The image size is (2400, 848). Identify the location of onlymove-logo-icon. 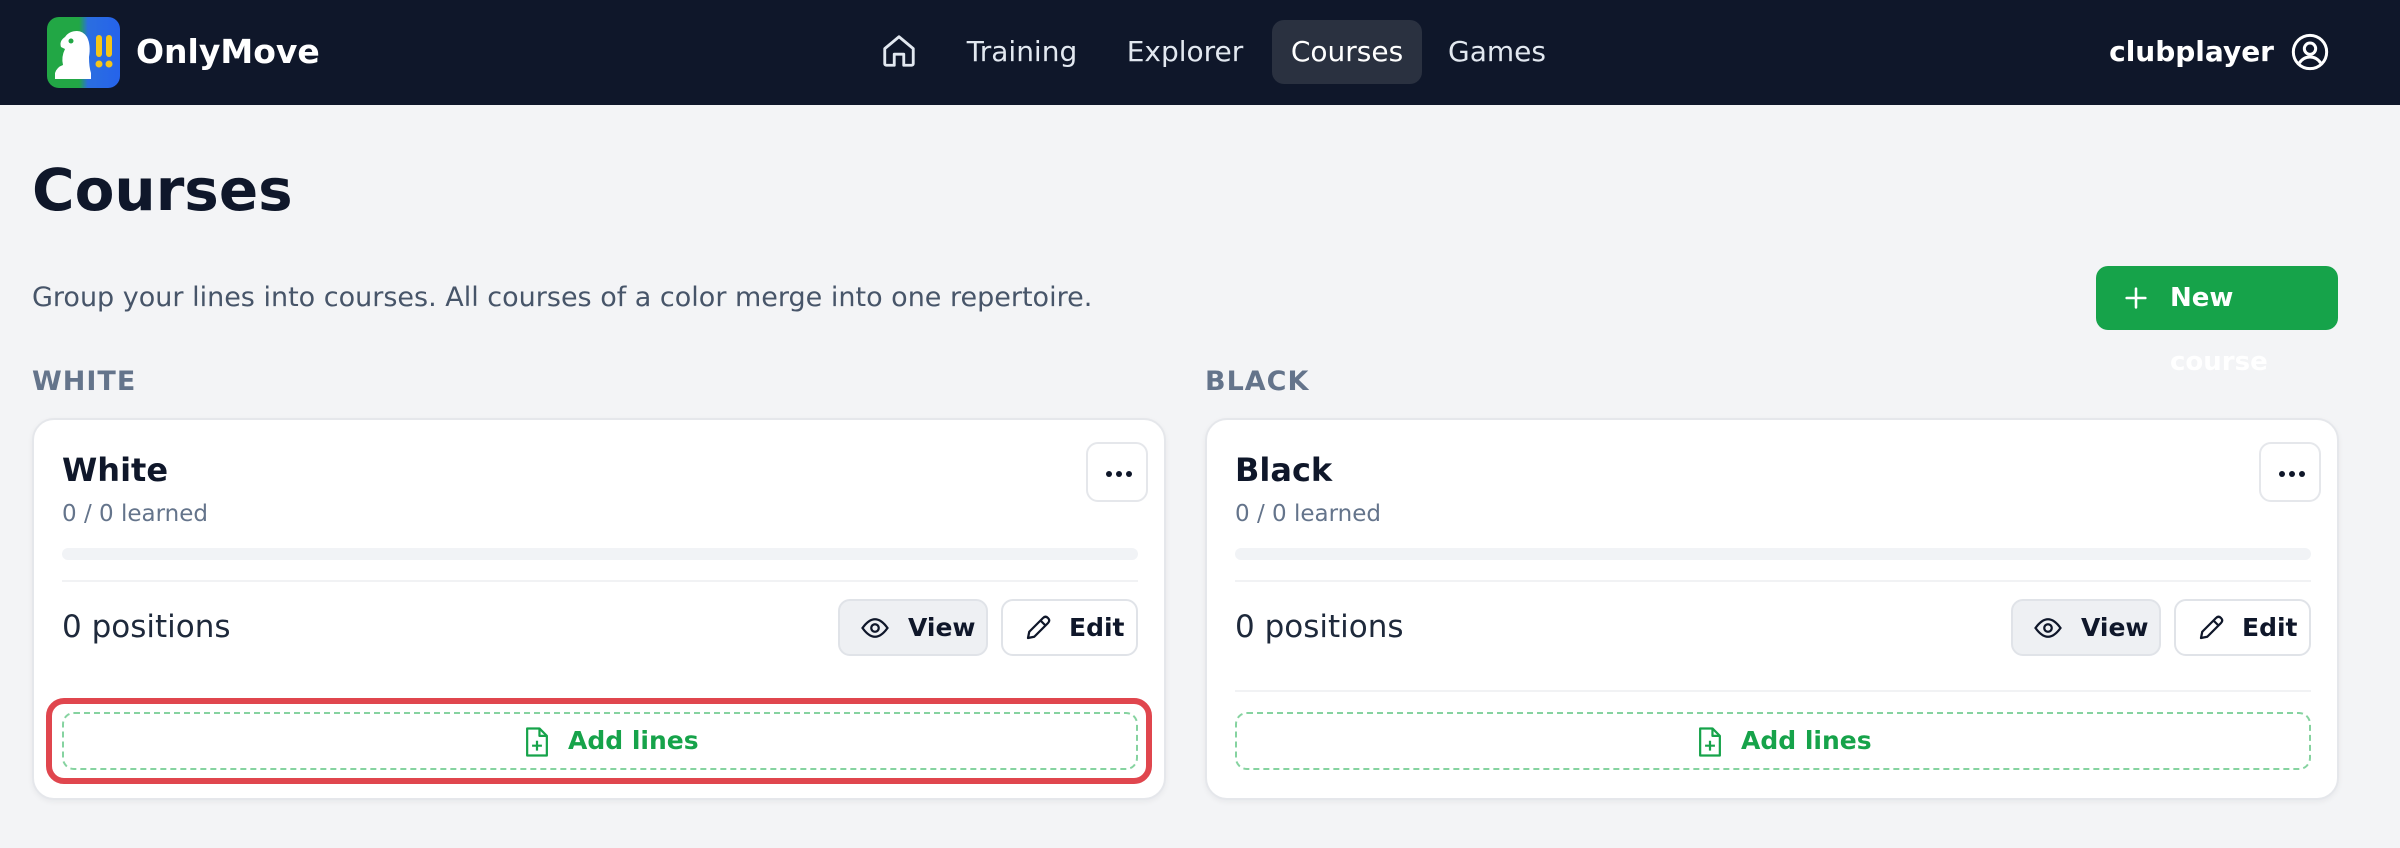
(83, 52).